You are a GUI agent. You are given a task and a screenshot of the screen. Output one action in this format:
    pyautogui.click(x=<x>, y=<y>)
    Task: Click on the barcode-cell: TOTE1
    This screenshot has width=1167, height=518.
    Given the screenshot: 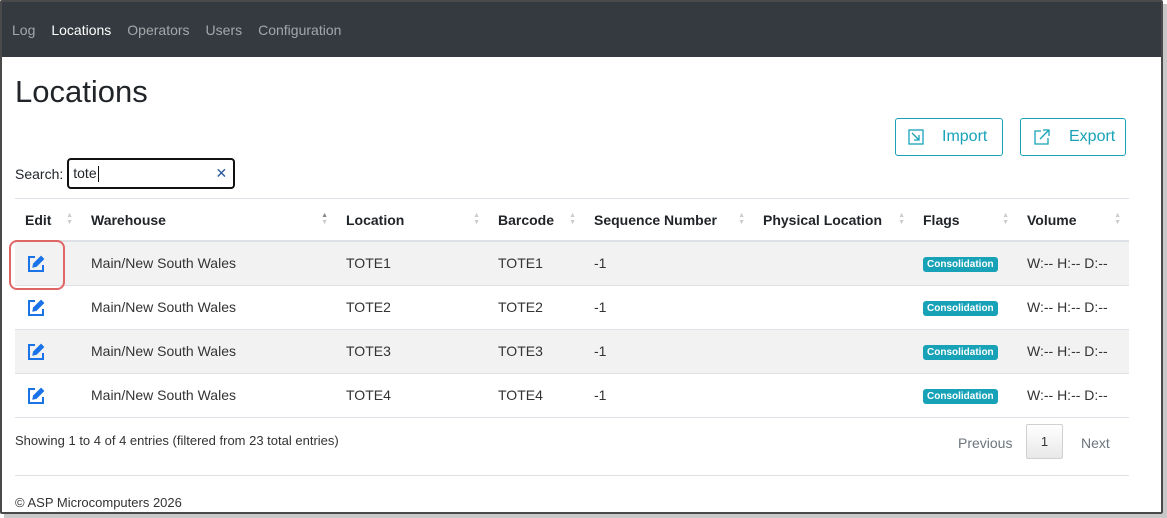 What is the action you would take?
    pyautogui.click(x=536, y=262)
    